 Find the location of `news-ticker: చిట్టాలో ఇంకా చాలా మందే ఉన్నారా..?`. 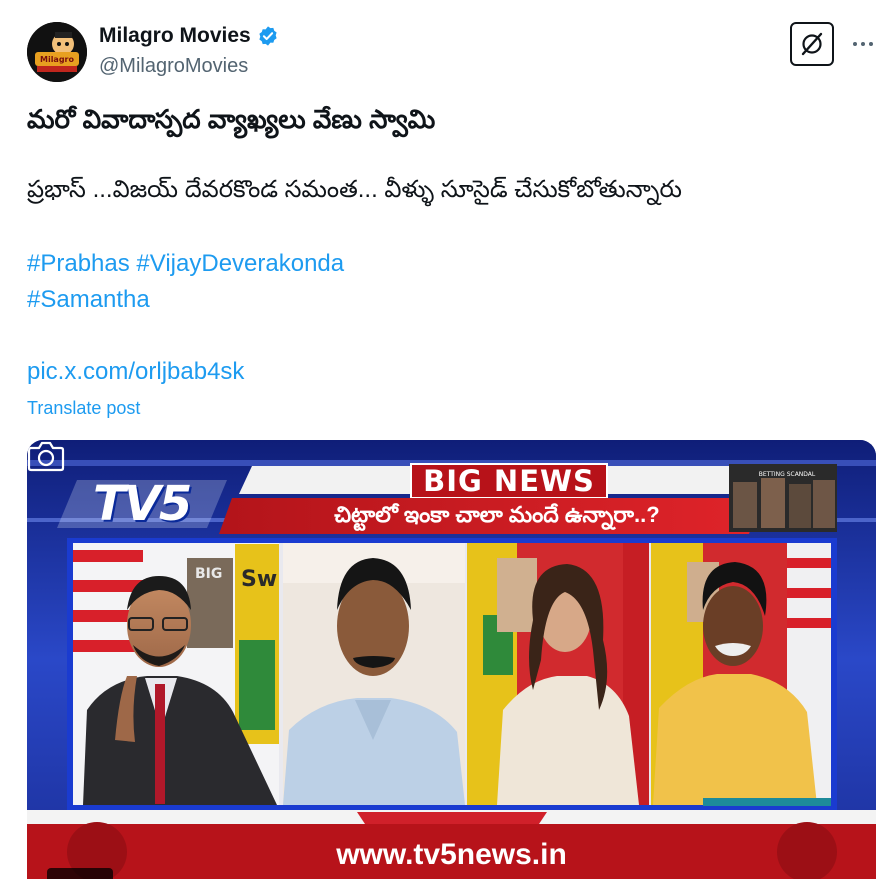

news-ticker: చిట్టాలో ఇంకా చాలా మందే ఉన్నారా..? is located at coordinates (497, 514).